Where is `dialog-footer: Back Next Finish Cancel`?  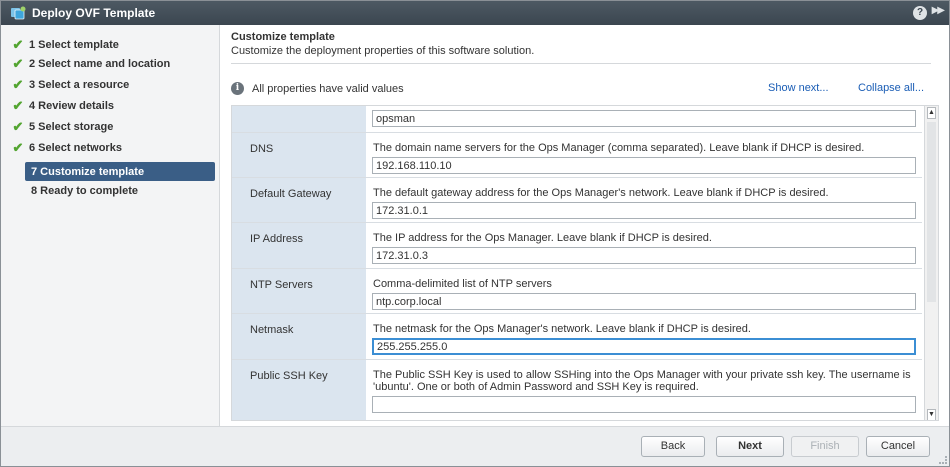 dialog-footer: Back Next Finish Cancel is located at coordinates (475, 446).